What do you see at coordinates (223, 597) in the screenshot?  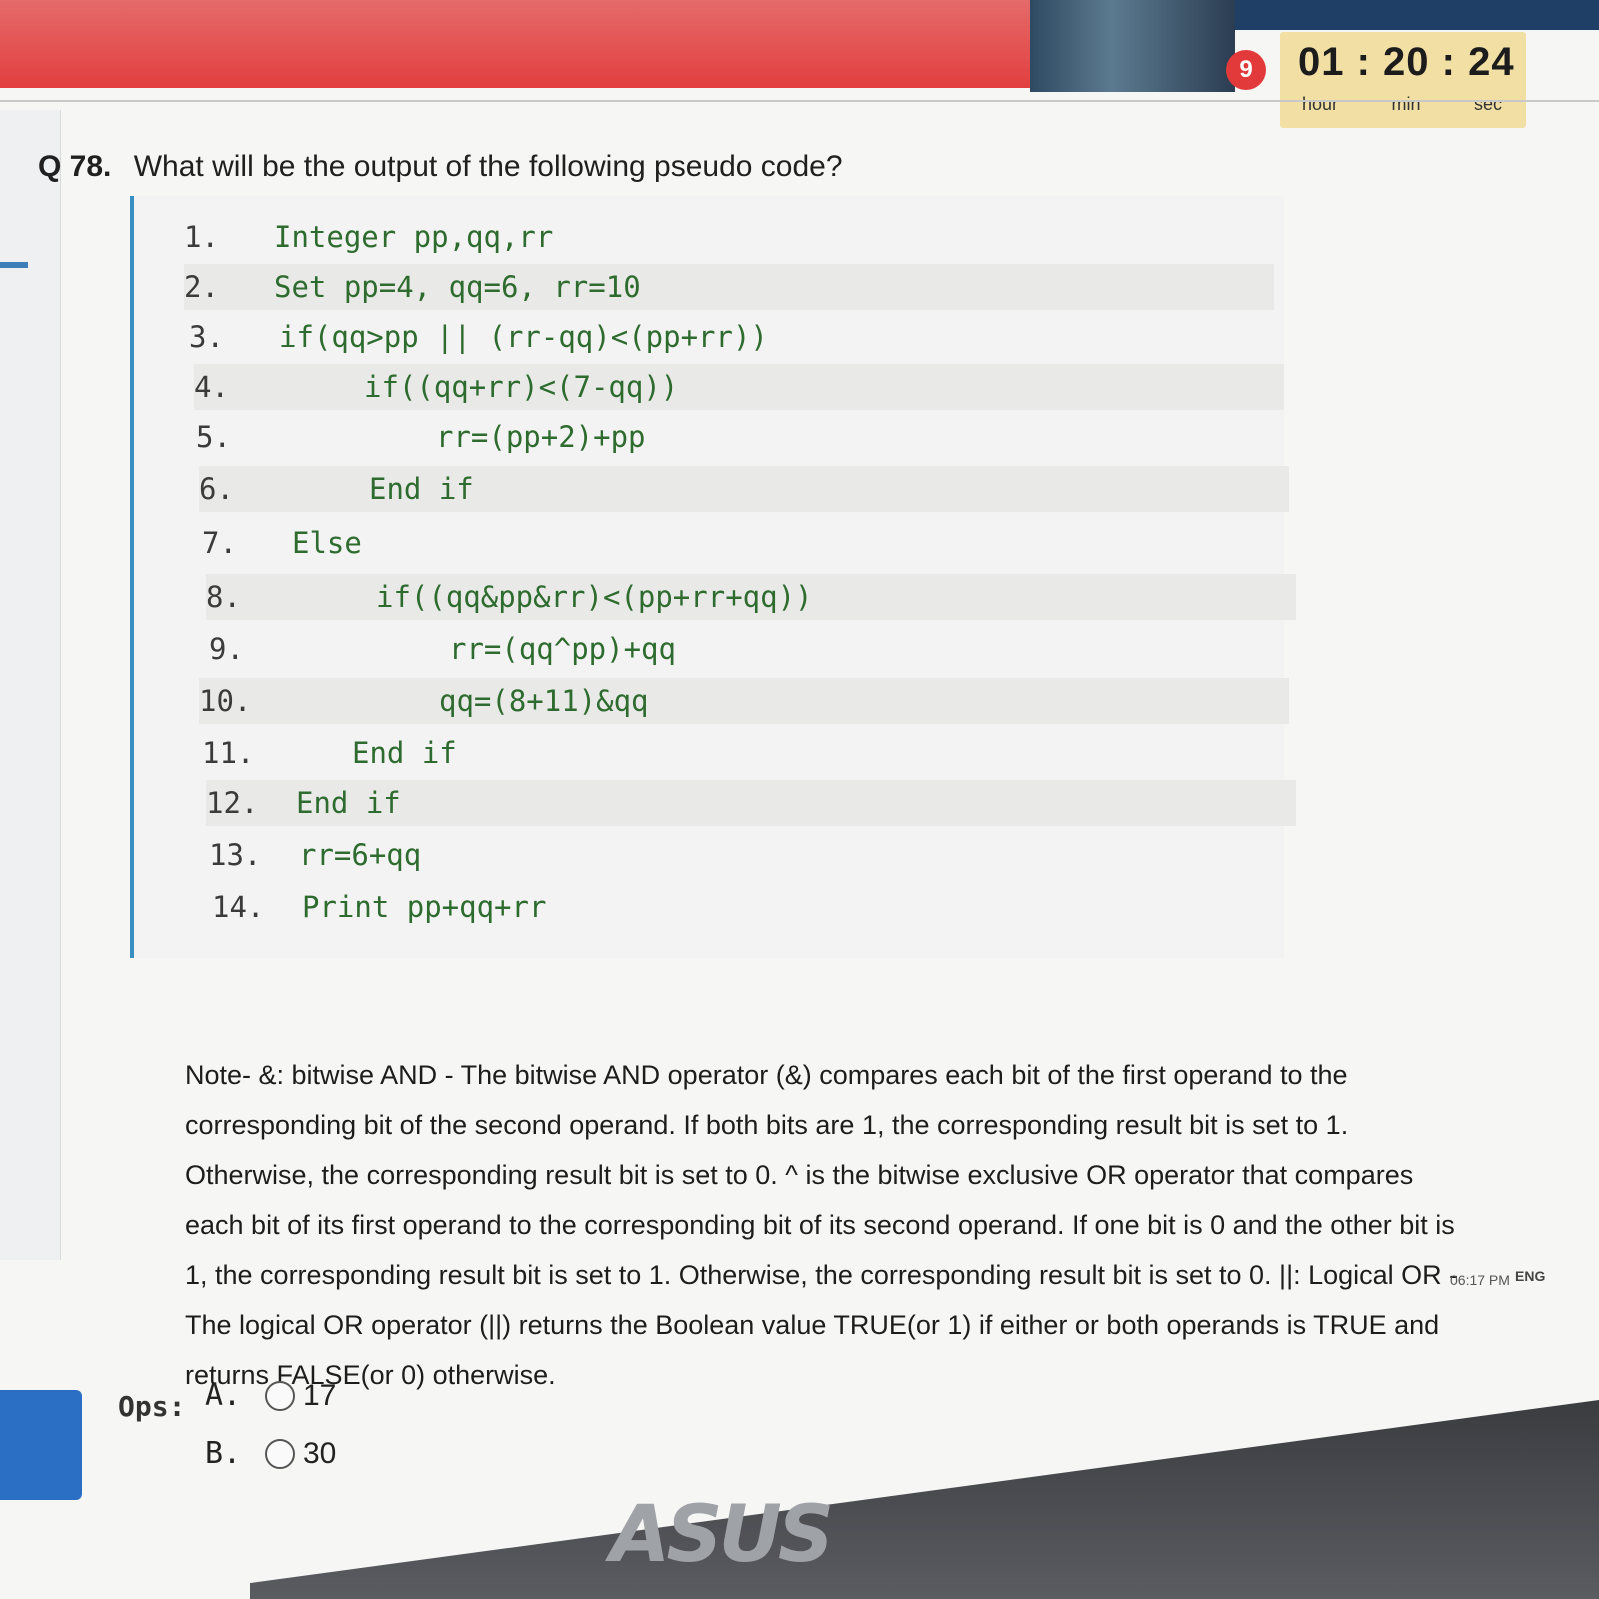 I see `line-number: 8.` at bounding box center [223, 597].